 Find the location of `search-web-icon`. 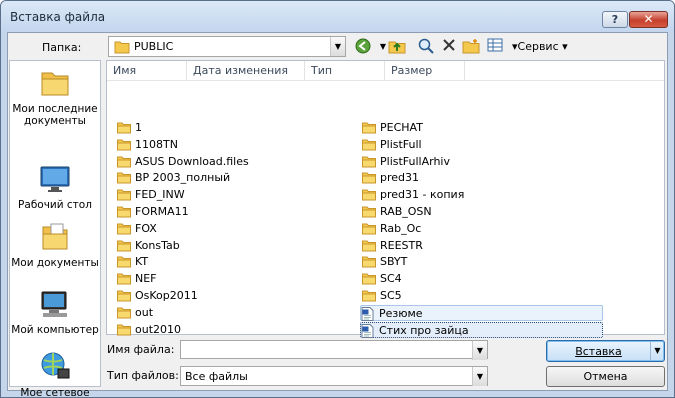

search-web-icon is located at coordinates (426, 47).